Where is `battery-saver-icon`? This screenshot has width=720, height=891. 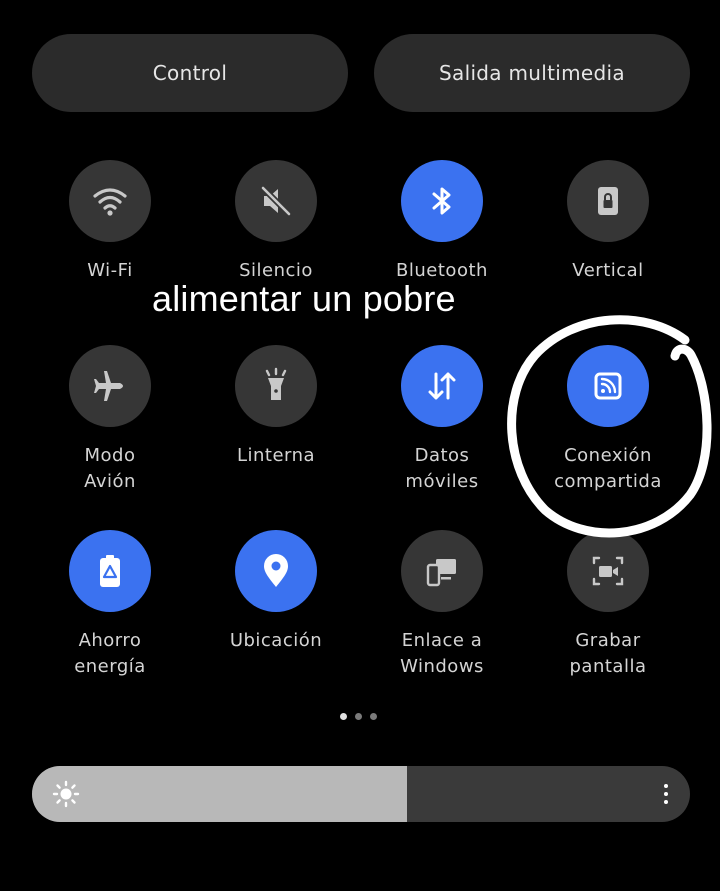 battery-saver-icon is located at coordinates (110, 571).